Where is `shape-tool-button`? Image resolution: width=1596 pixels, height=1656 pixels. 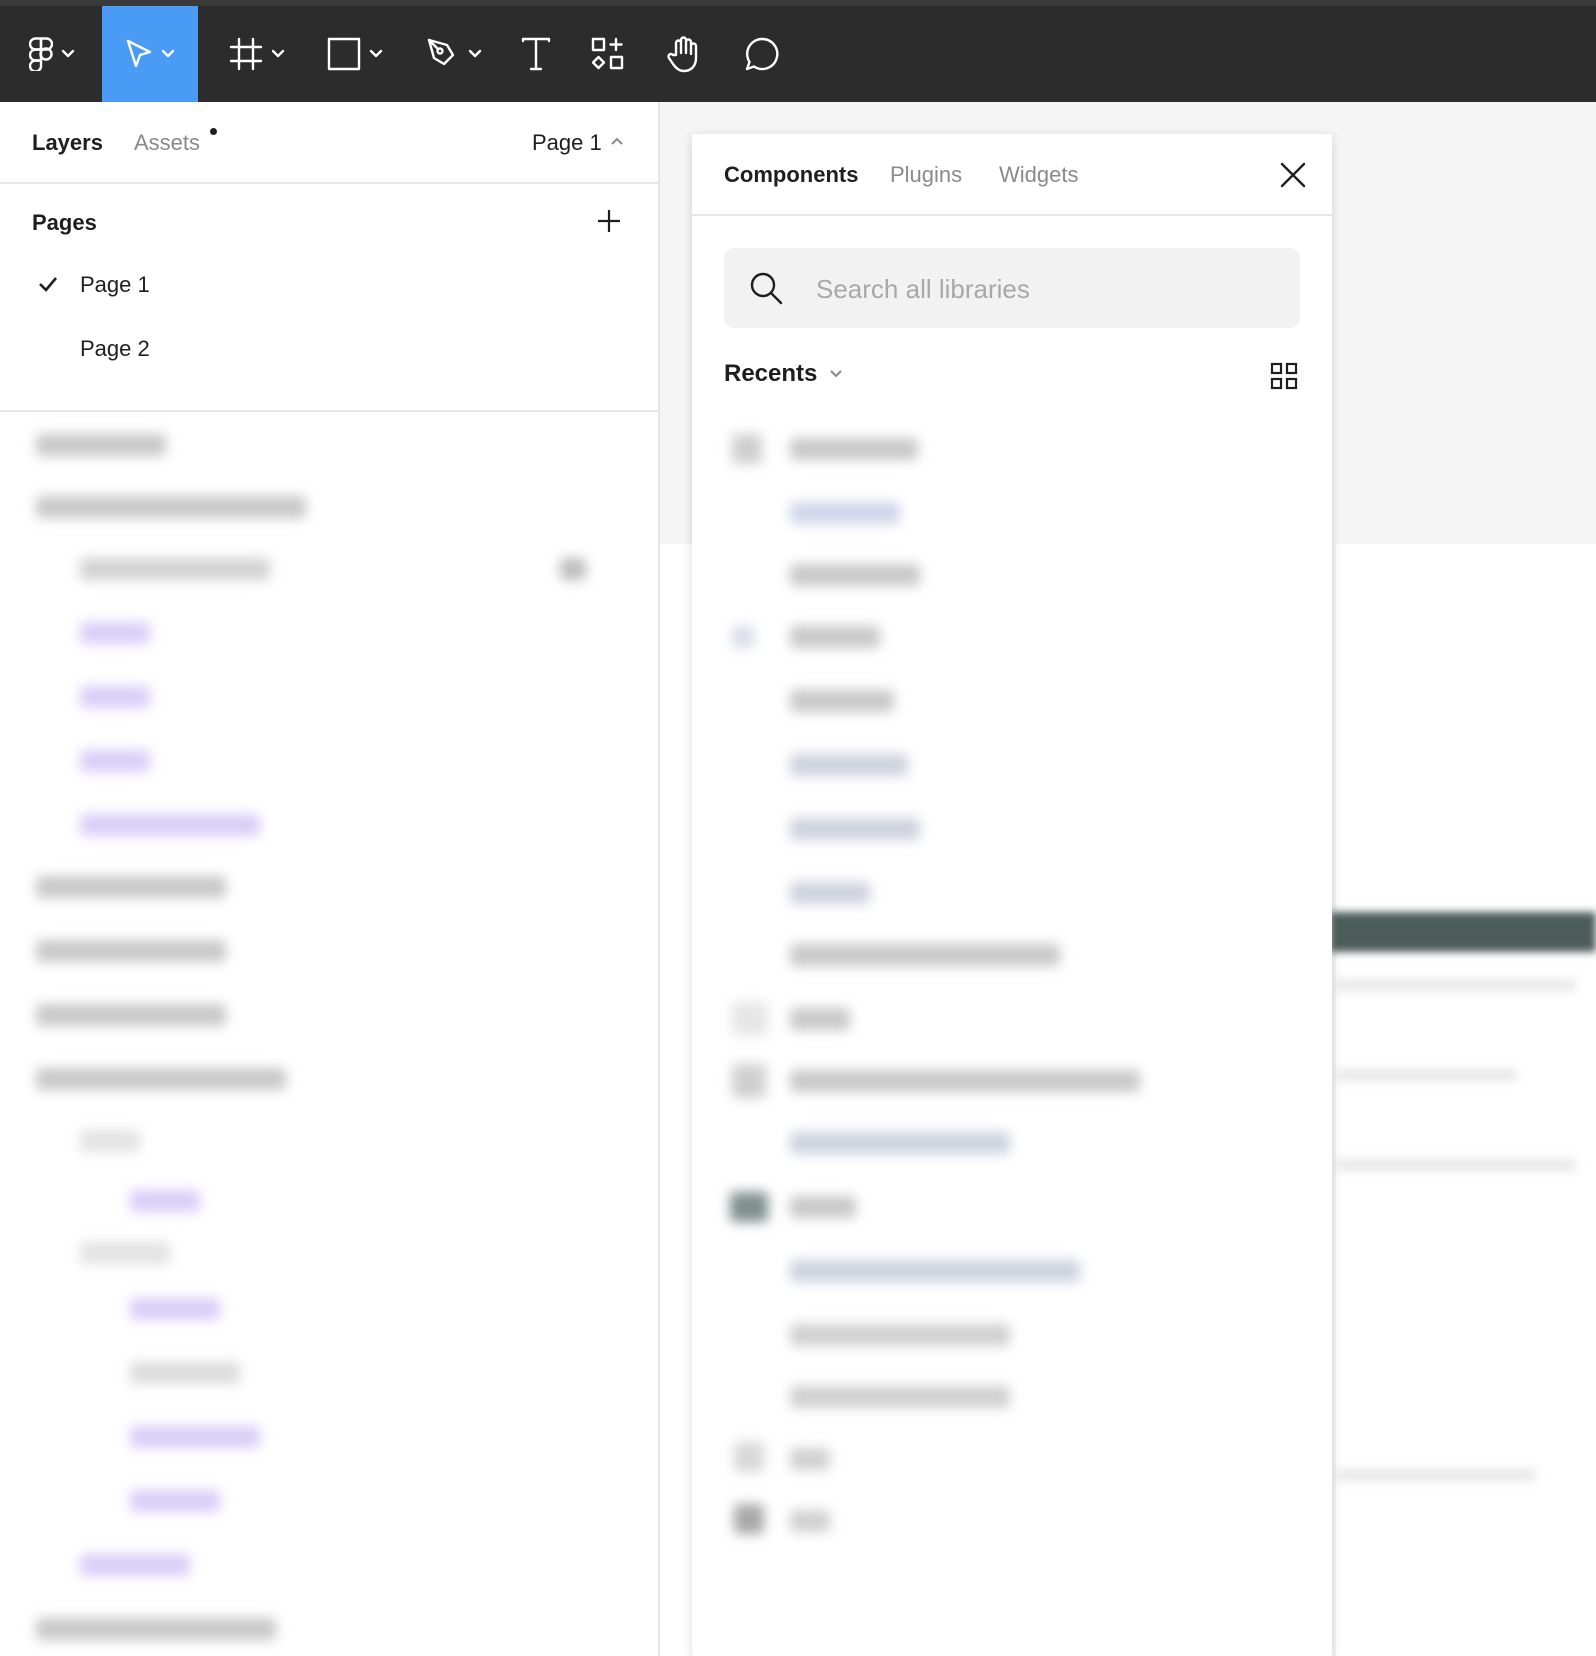 shape-tool-button is located at coordinates (355, 54).